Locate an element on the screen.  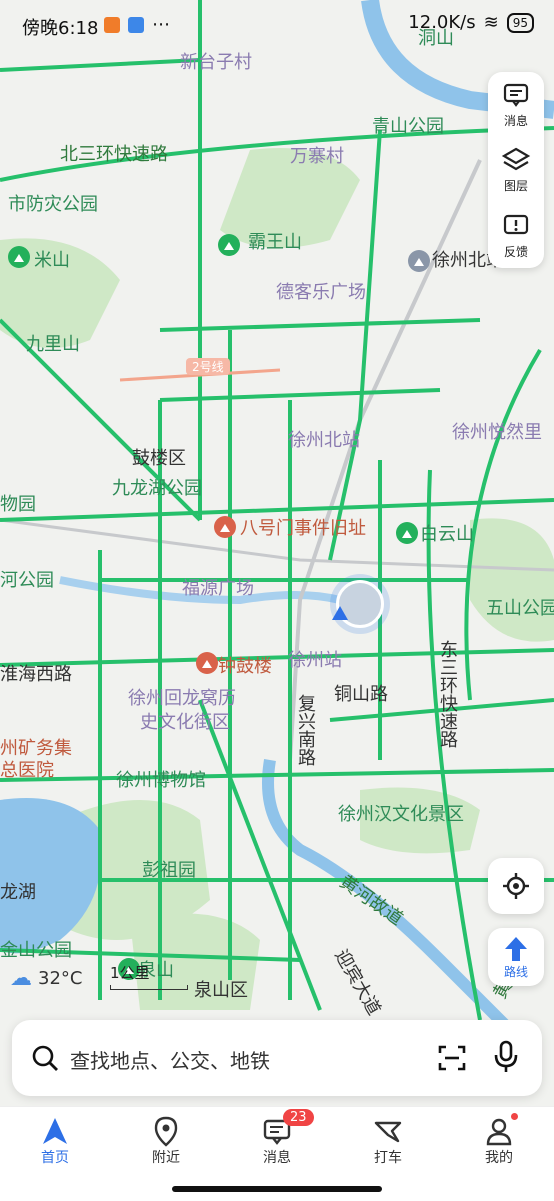
map-label: 北三环快速路 is located at coordinates (114, 153).